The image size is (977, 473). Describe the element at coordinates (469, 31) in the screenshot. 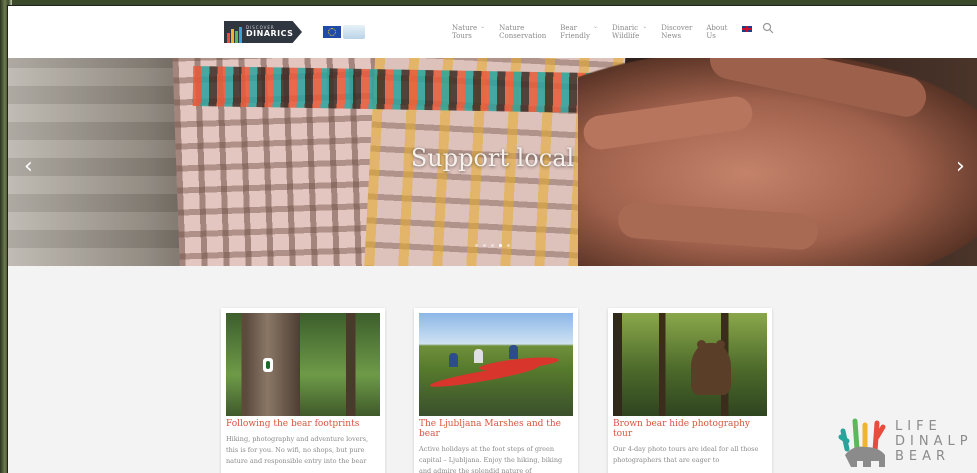

I see `nav-item-nature-tours: Nature Tours ⌄` at that location.